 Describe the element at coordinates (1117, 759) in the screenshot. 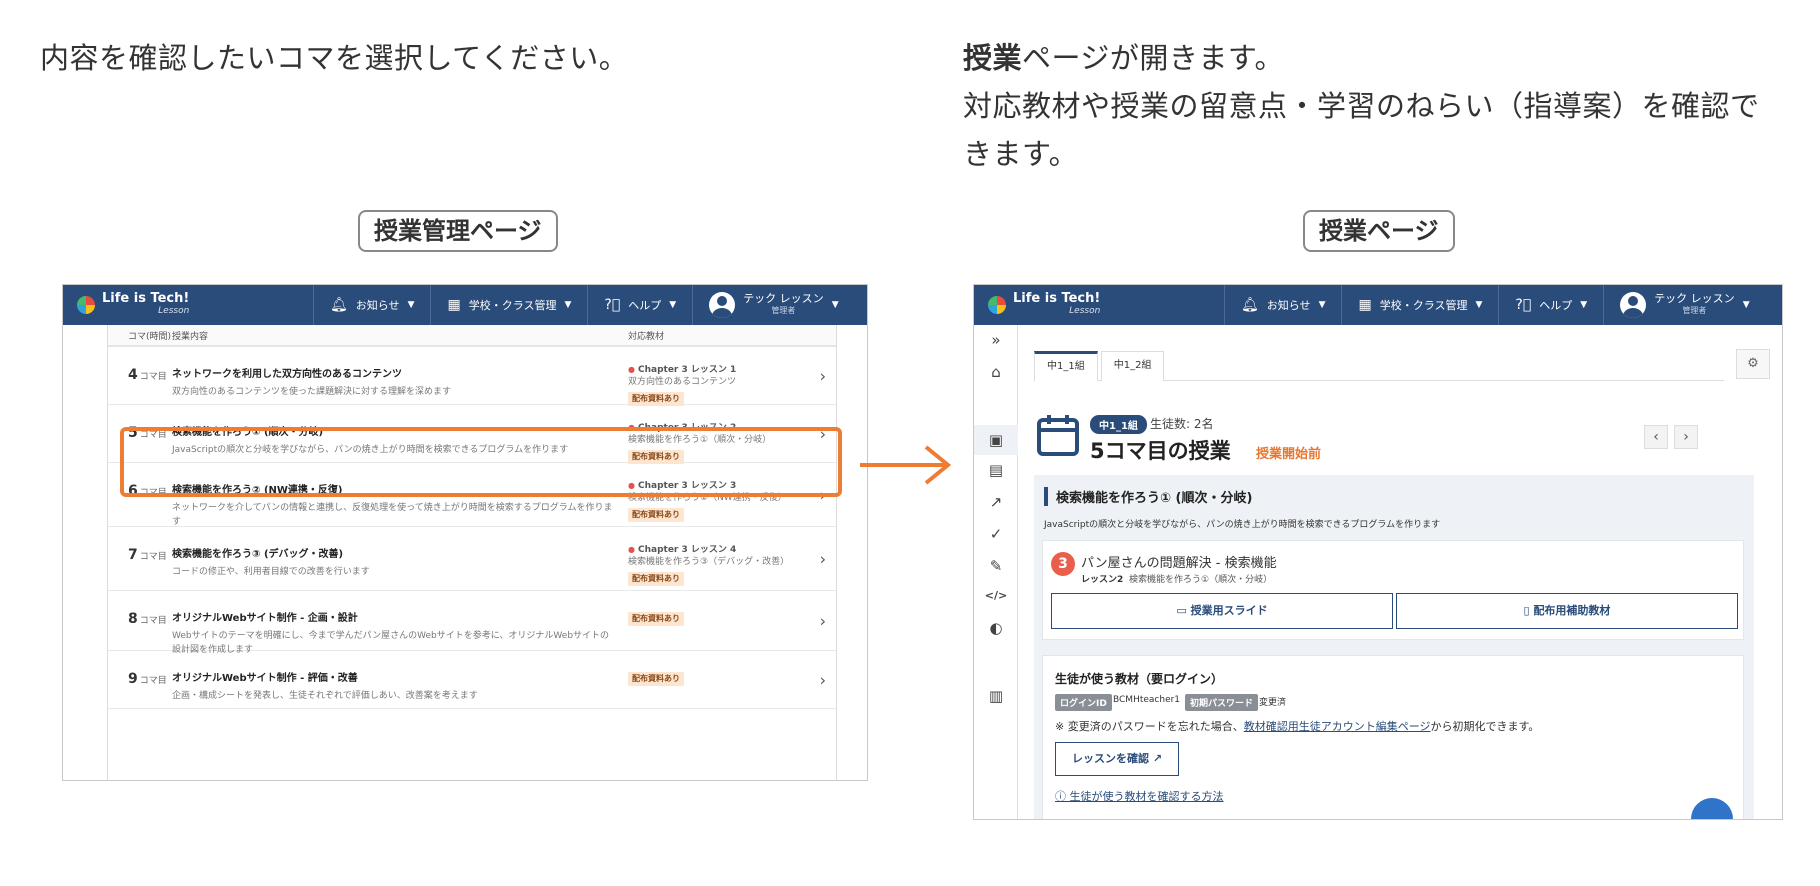

I see `confirm-lesson-button: レッスンを確認 ↗` at that location.